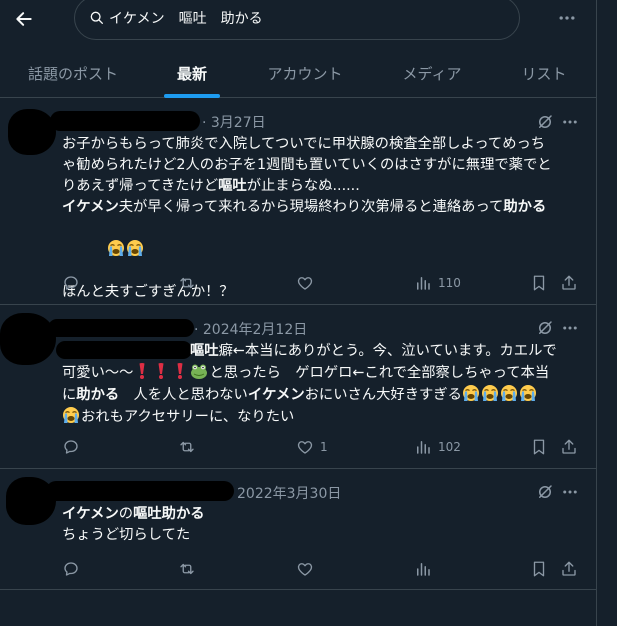 This screenshot has height=626, width=617. Describe the element at coordinates (449, 447) in the screenshot. I see `view-count: 102` at that location.